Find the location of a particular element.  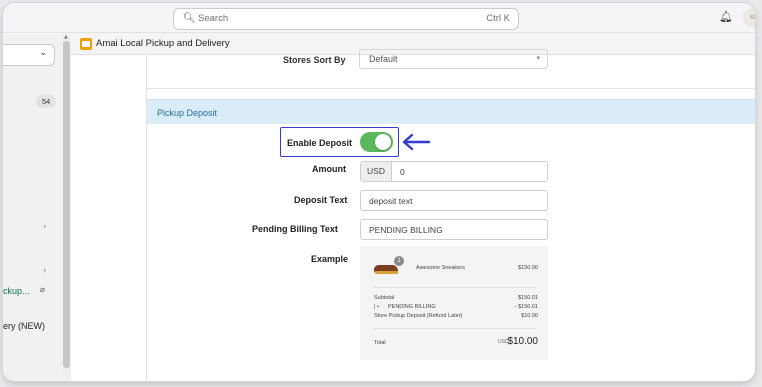

quantity-badge: 1 is located at coordinates (399, 261).